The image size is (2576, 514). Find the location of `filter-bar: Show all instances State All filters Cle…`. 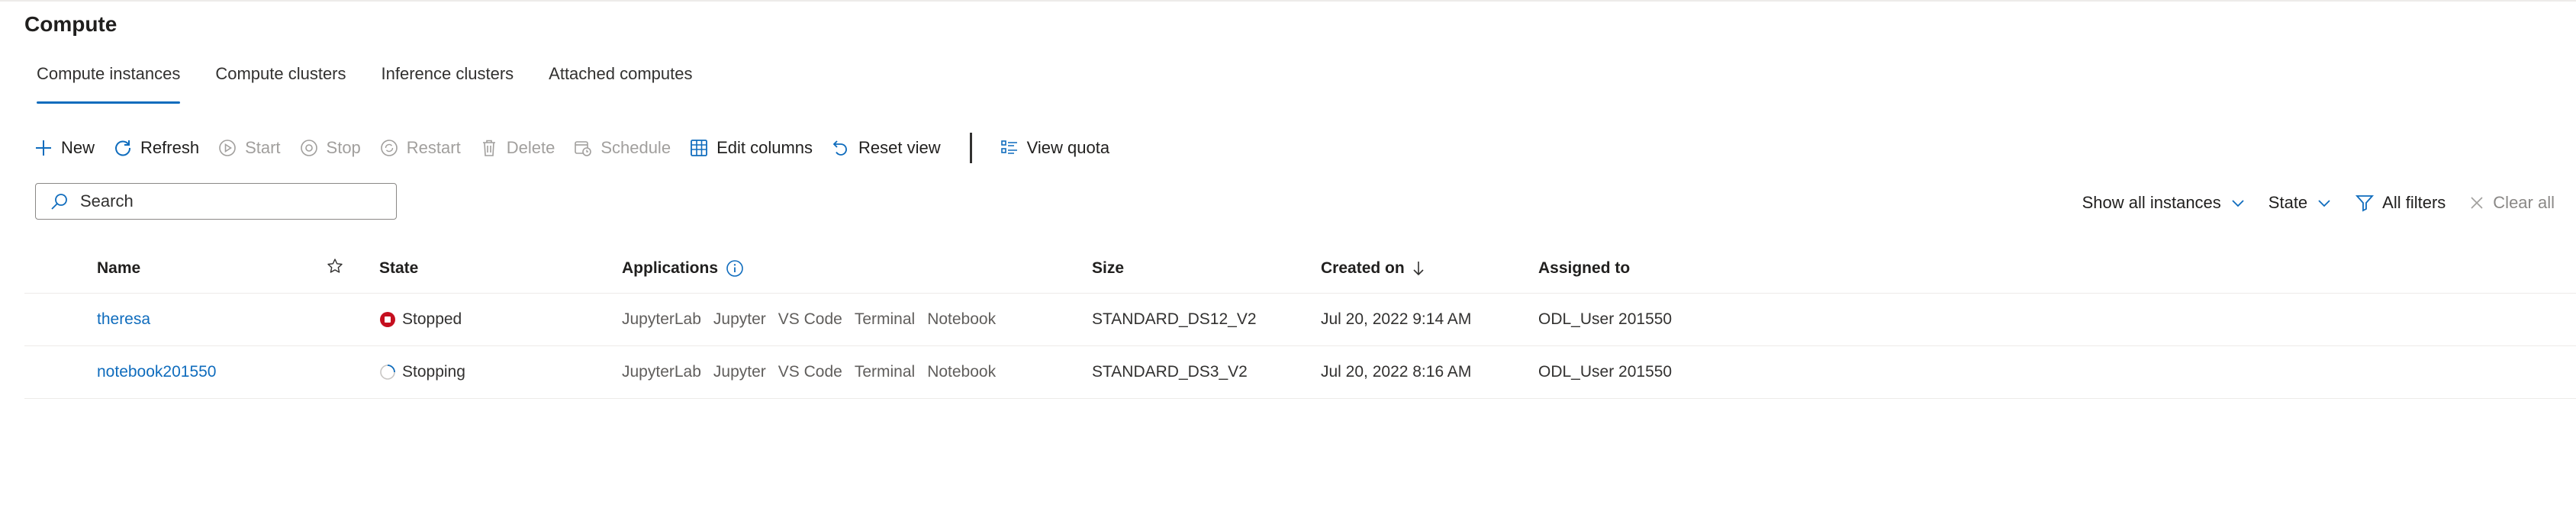

filter-bar: Show all instances State All filters Cle… is located at coordinates (2307, 203).